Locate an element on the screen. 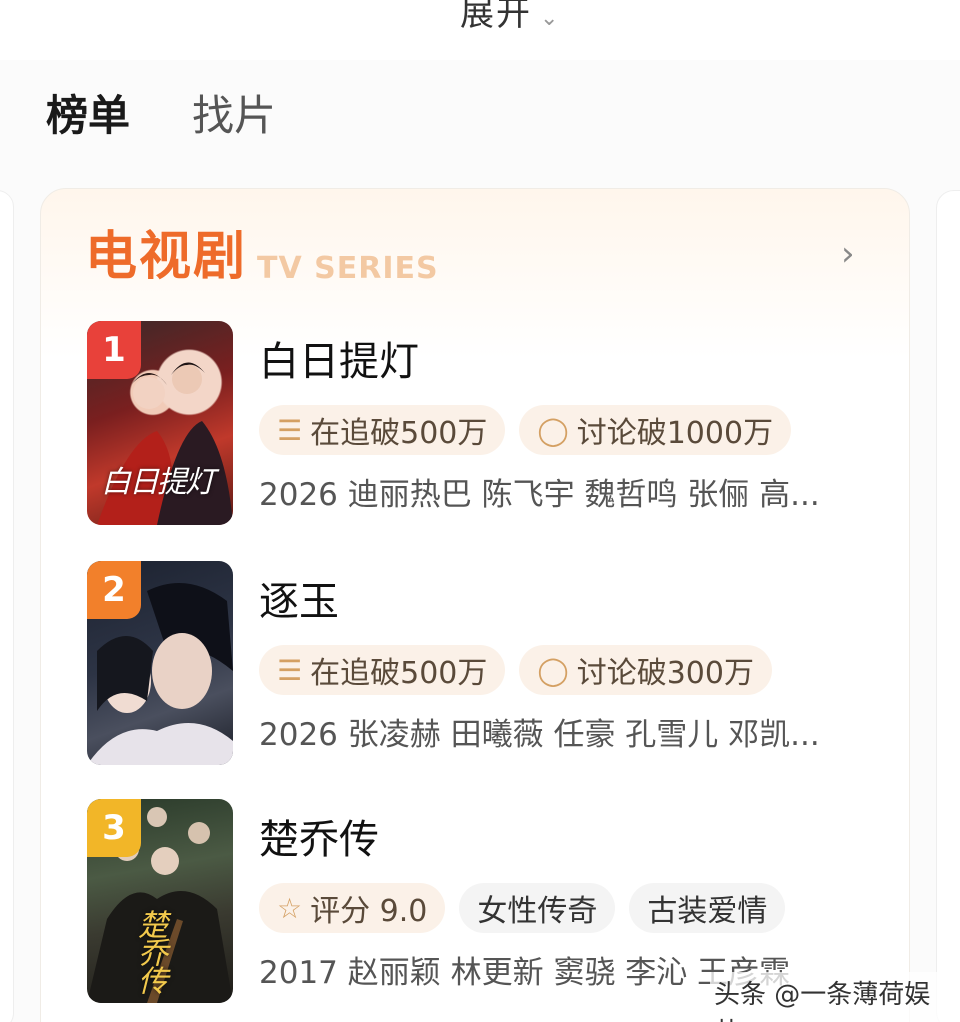 This screenshot has width=960, height=1022. tag-label: 评分 9.0 is located at coordinates (369, 911).